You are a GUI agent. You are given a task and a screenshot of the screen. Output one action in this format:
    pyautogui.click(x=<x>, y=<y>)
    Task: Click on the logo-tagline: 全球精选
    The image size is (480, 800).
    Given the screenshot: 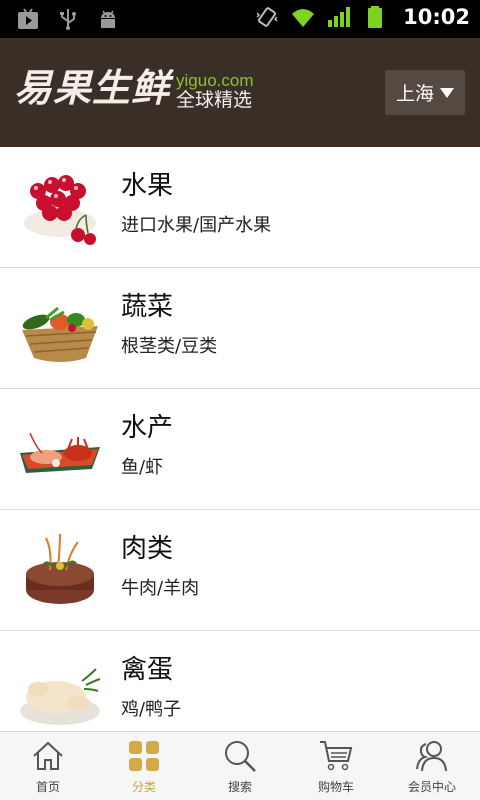 What is the action you would take?
    pyautogui.click(x=214, y=100)
    